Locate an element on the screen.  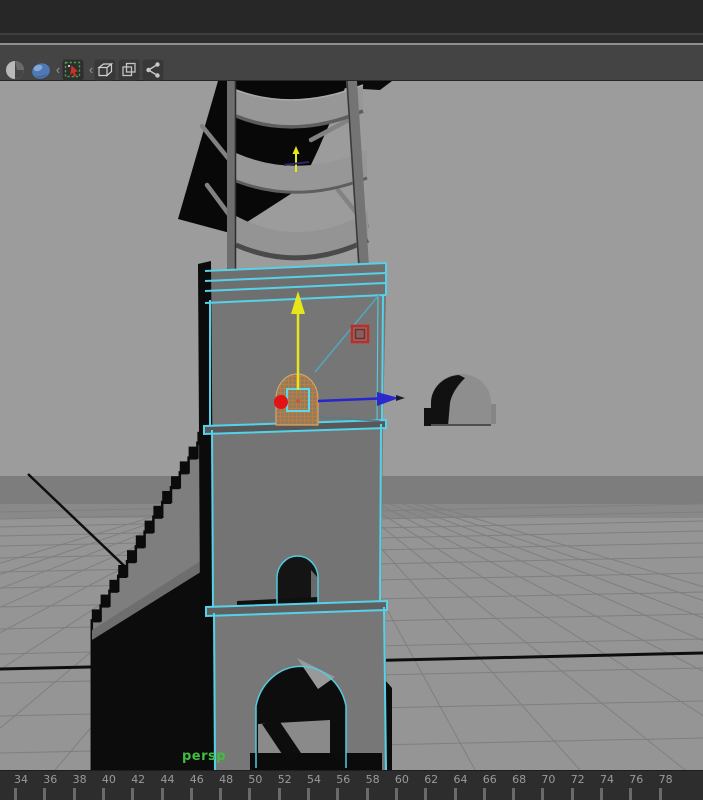
timeline-frame-number: 68 is located at coordinates (519, 779).